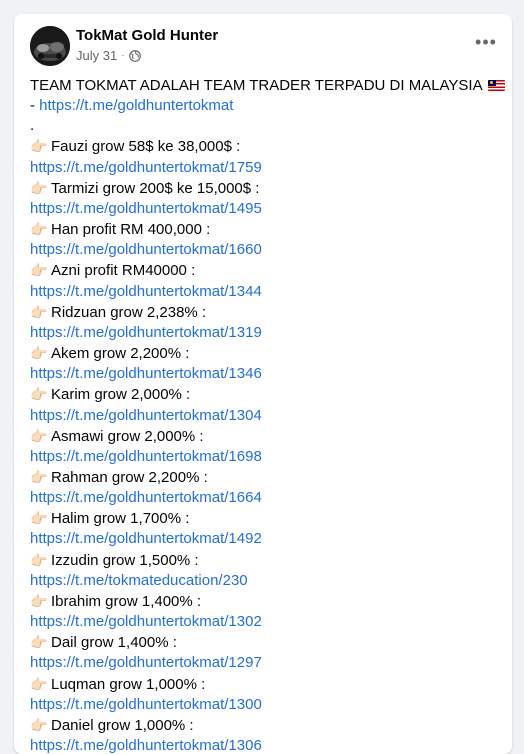 Image resolution: width=524 pixels, height=754 pixels. I want to click on entry-link: https://t.me/goldhuntertokmat/1759, so click(146, 167).